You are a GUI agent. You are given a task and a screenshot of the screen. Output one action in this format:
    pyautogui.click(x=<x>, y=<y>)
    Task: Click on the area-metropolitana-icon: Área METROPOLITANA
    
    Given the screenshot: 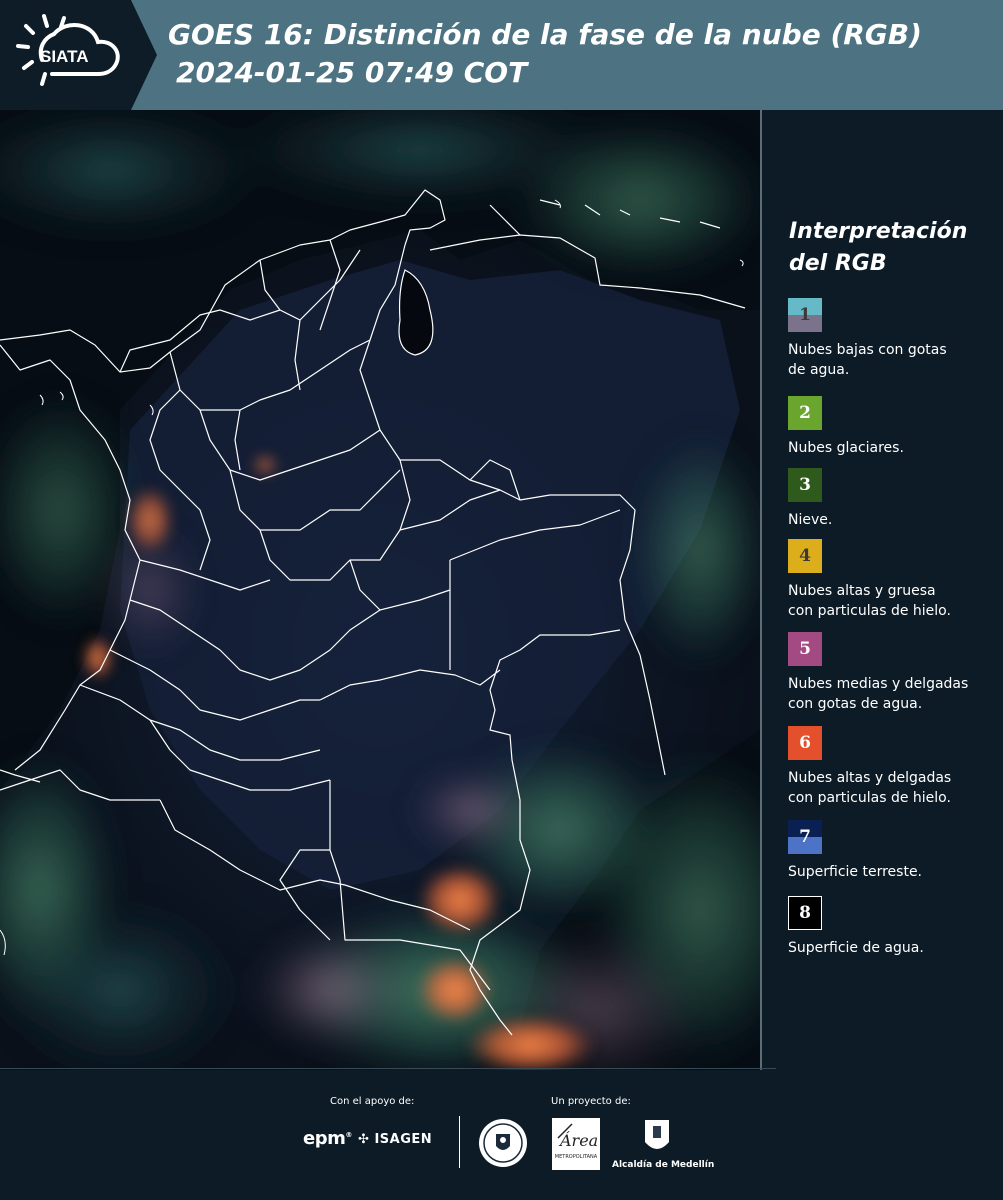 What is the action you would take?
    pyautogui.click(x=576, y=1141)
    